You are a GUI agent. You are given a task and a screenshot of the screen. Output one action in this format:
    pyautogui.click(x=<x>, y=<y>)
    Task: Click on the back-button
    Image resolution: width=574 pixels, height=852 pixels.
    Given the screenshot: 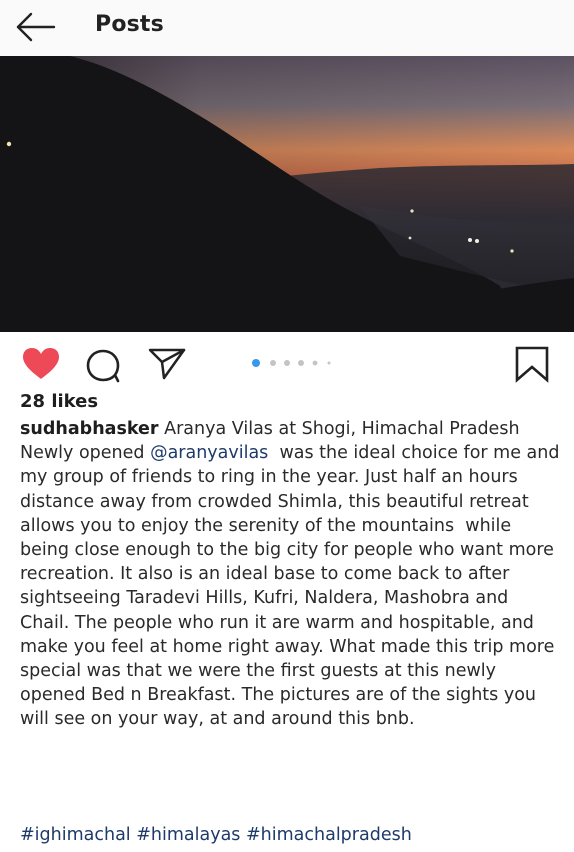 What is the action you would take?
    pyautogui.click(x=36, y=27)
    